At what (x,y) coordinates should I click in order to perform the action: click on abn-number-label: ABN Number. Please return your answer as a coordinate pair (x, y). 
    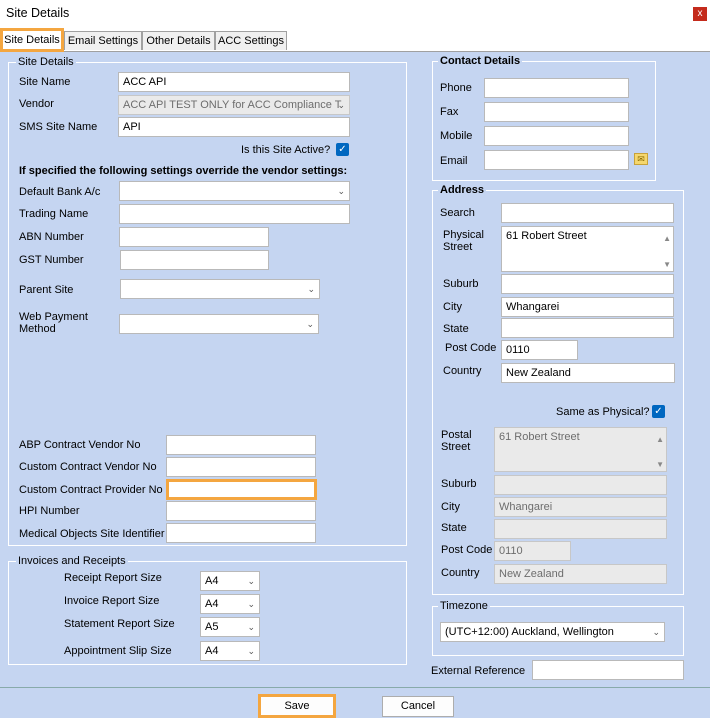
    Looking at the image, I should click on (51, 237).